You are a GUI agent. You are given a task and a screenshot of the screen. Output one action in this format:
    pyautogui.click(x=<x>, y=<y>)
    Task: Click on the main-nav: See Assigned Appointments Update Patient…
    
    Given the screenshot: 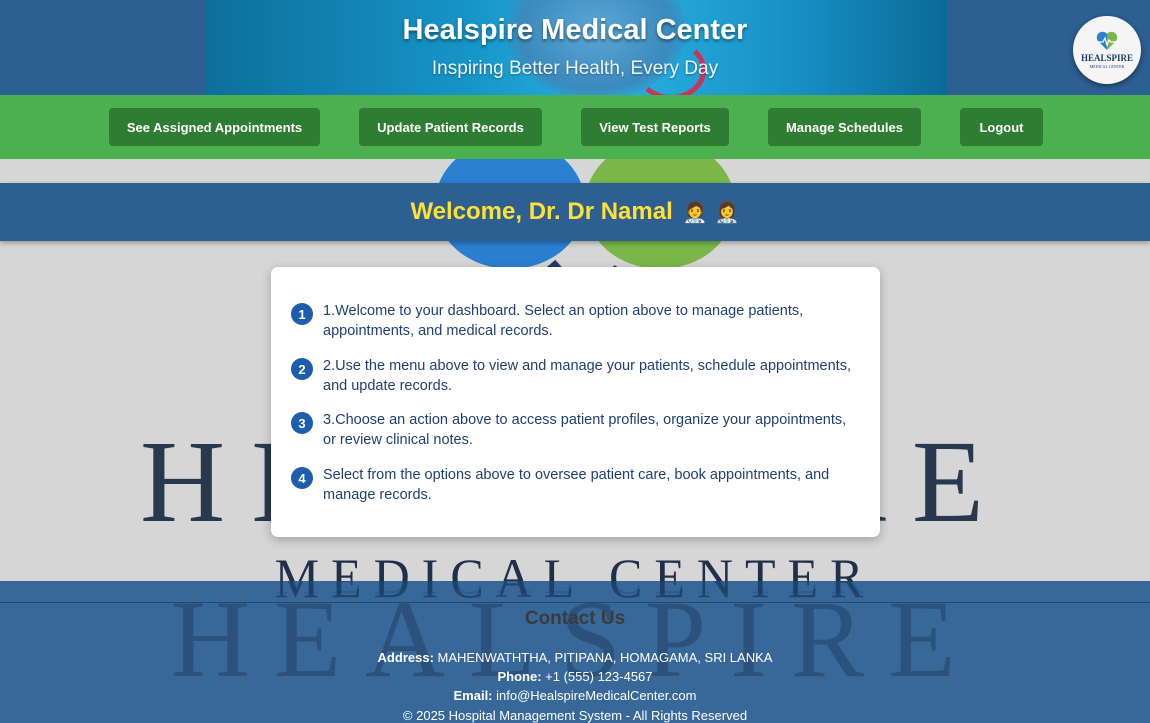 What is the action you would take?
    pyautogui.click(x=575, y=127)
    